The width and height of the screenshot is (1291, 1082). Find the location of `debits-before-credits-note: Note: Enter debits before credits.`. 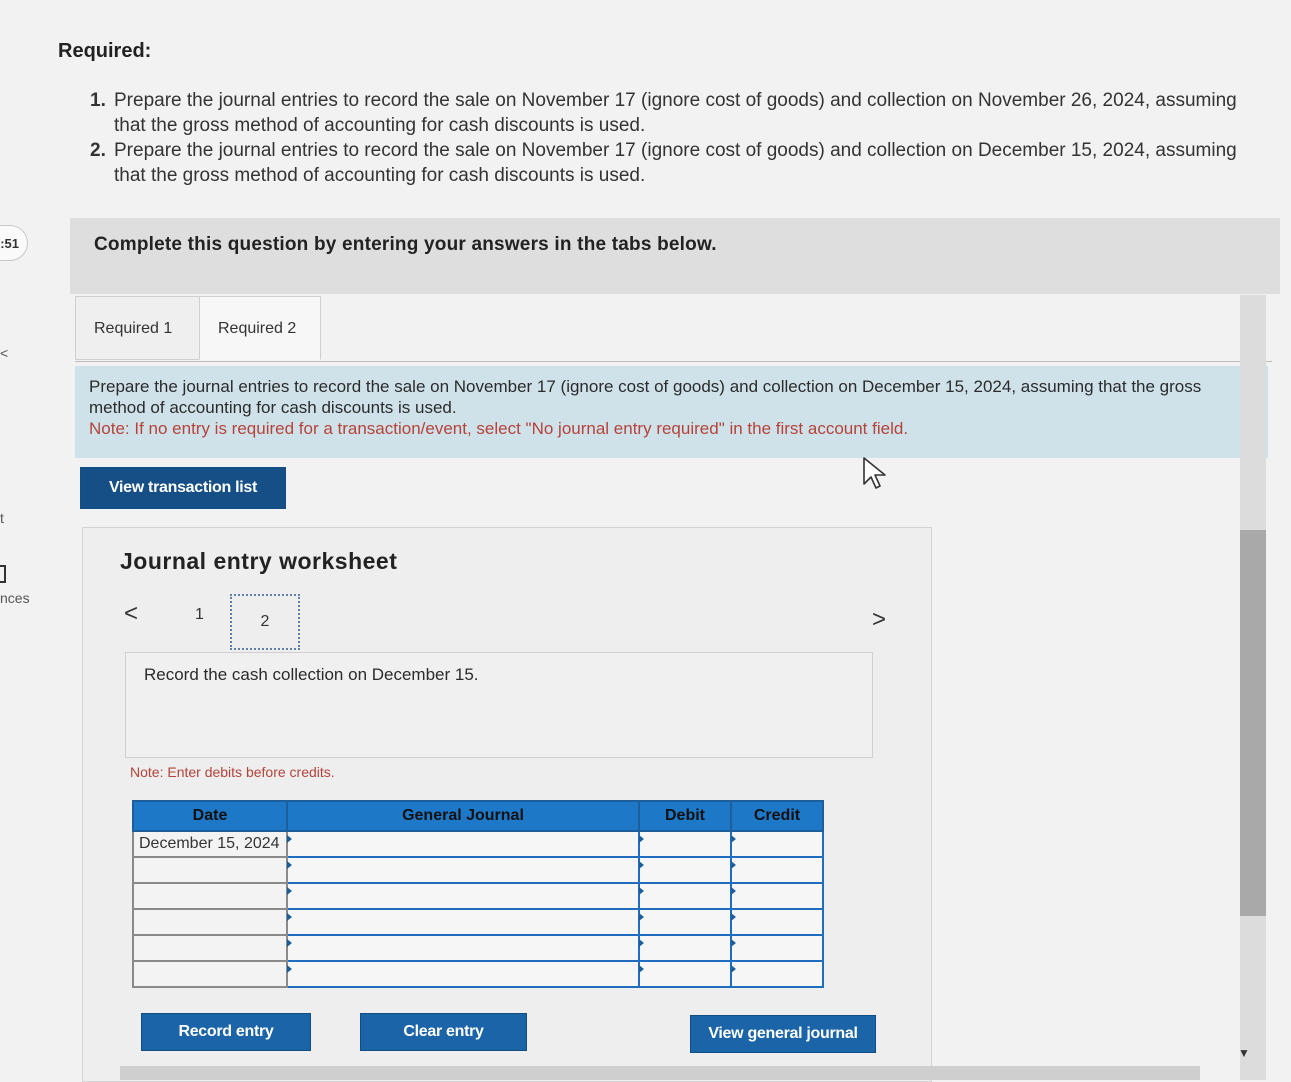

debits-before-credits-note: Note: Enter debits before credits. is located at coordinates (232, 772).